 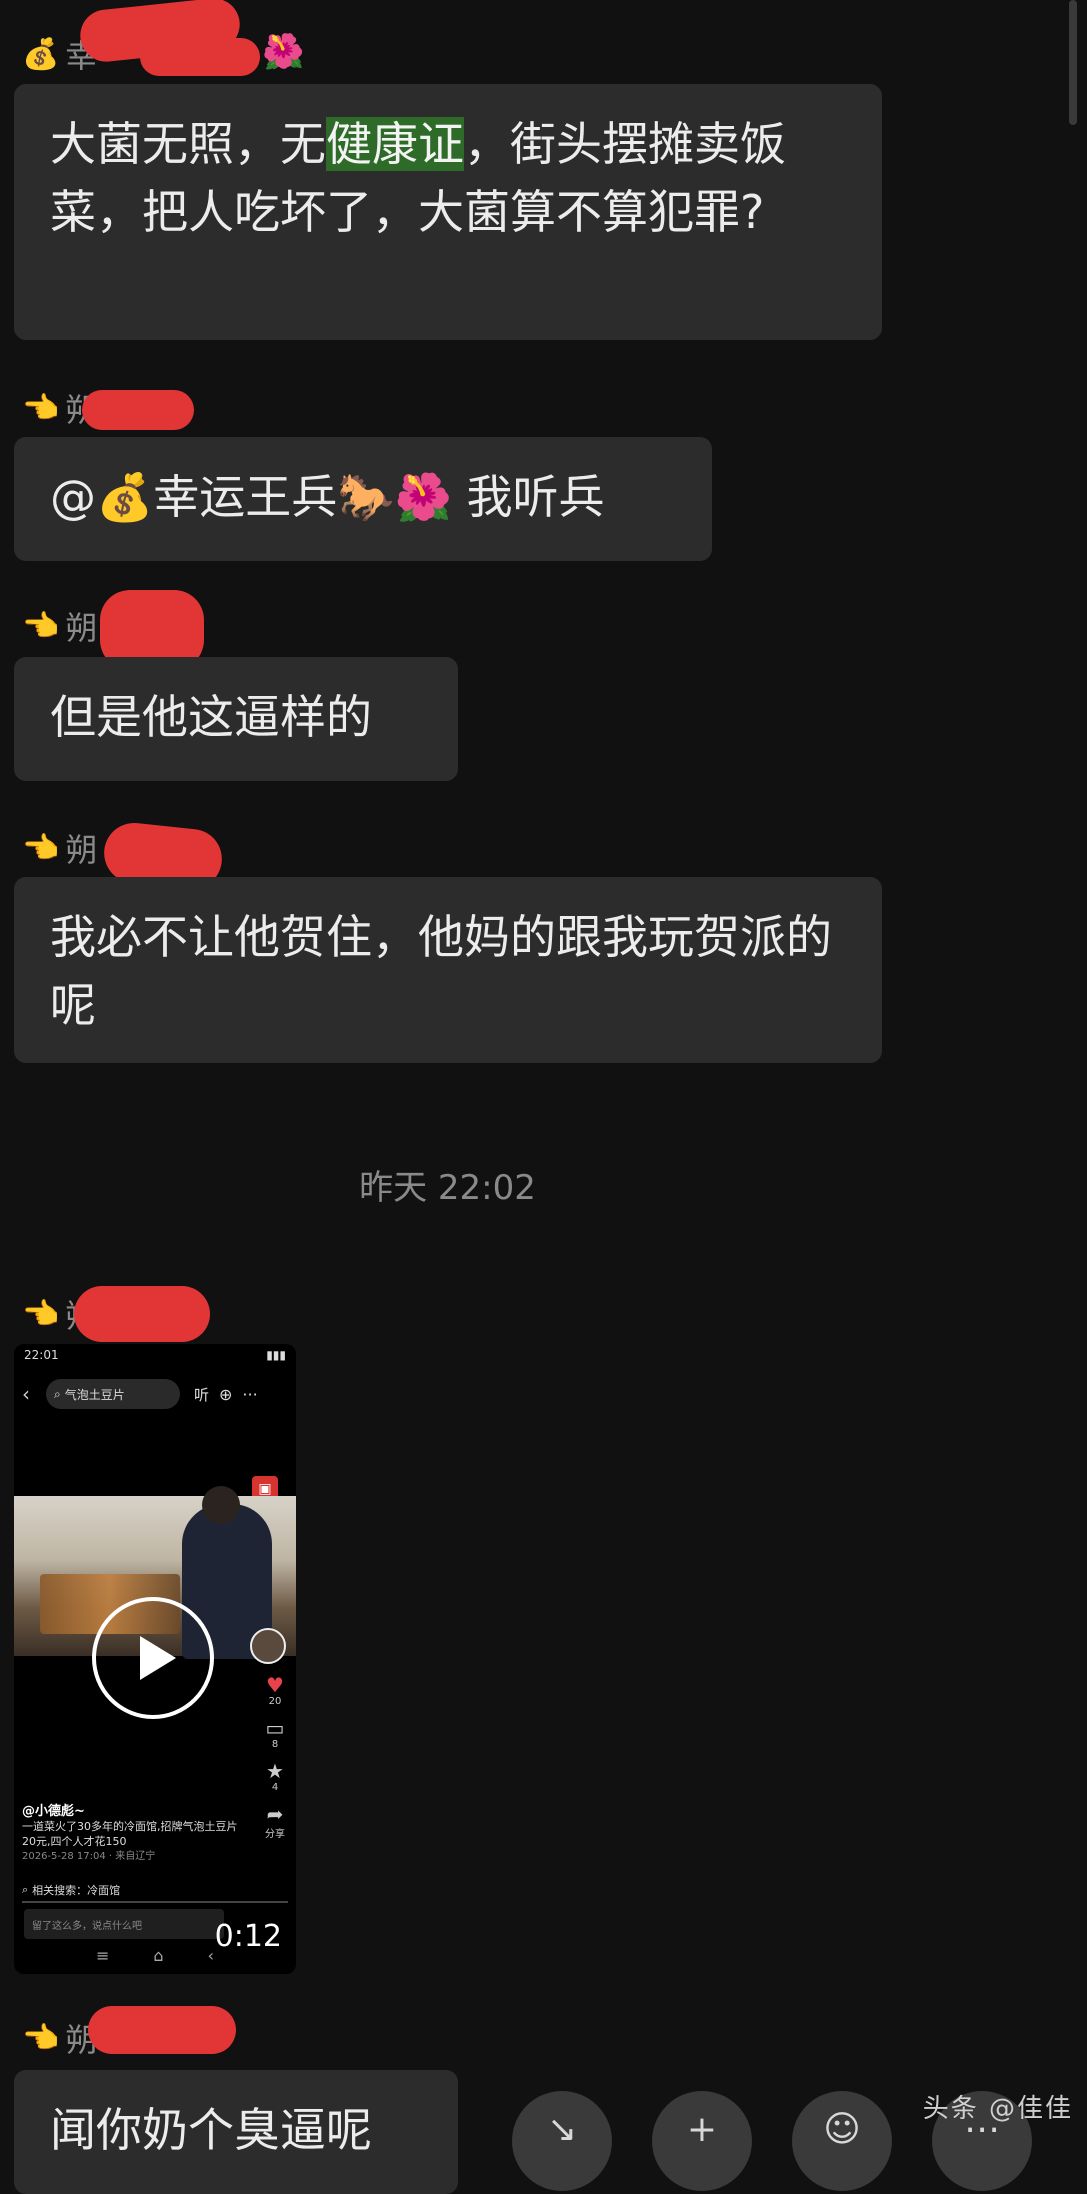 I want to click on watermark: 头条 @佳佳, so click(x=997, y=2109).